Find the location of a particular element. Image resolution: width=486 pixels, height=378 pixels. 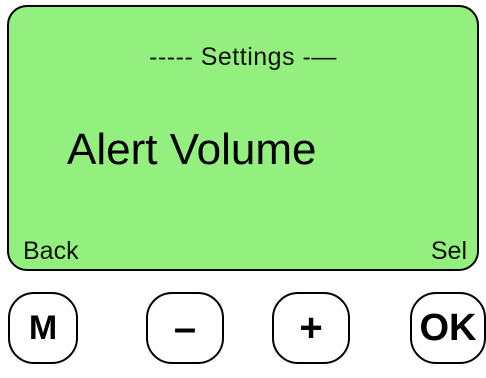

plus-button-label: + is located at coordinates (311, 328).